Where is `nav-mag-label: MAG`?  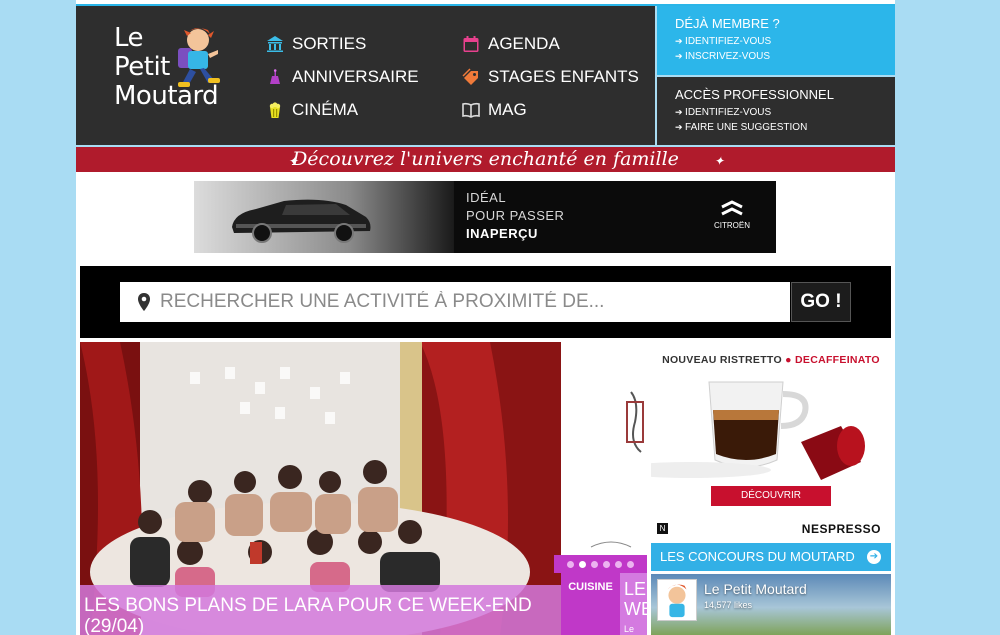
nav-mag-label: MAG is located at coordinates (507, 109).